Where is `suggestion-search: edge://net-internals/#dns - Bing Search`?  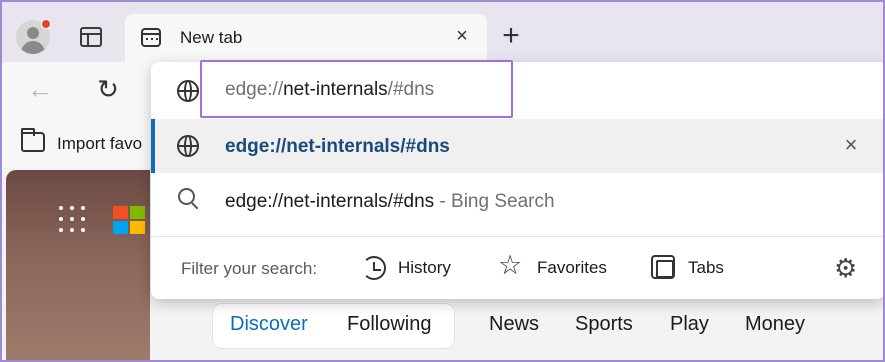 suggestion-search: edge://net-internals/#dns - Bing Search is located at coordinates (390, 202).